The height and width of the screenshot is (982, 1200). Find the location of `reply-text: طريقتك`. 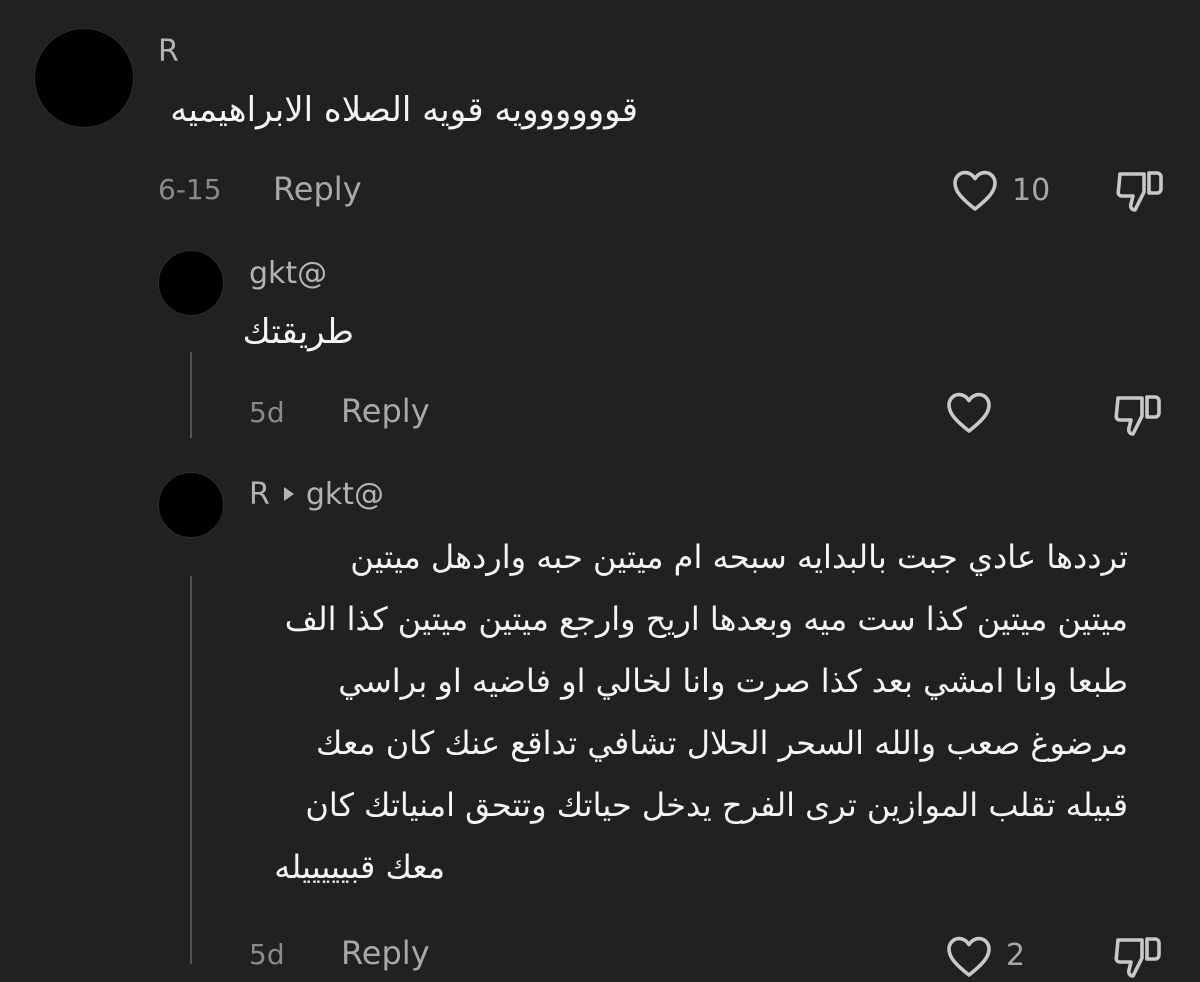

reply-text: طريقتك is located at coordinates (298, 332).